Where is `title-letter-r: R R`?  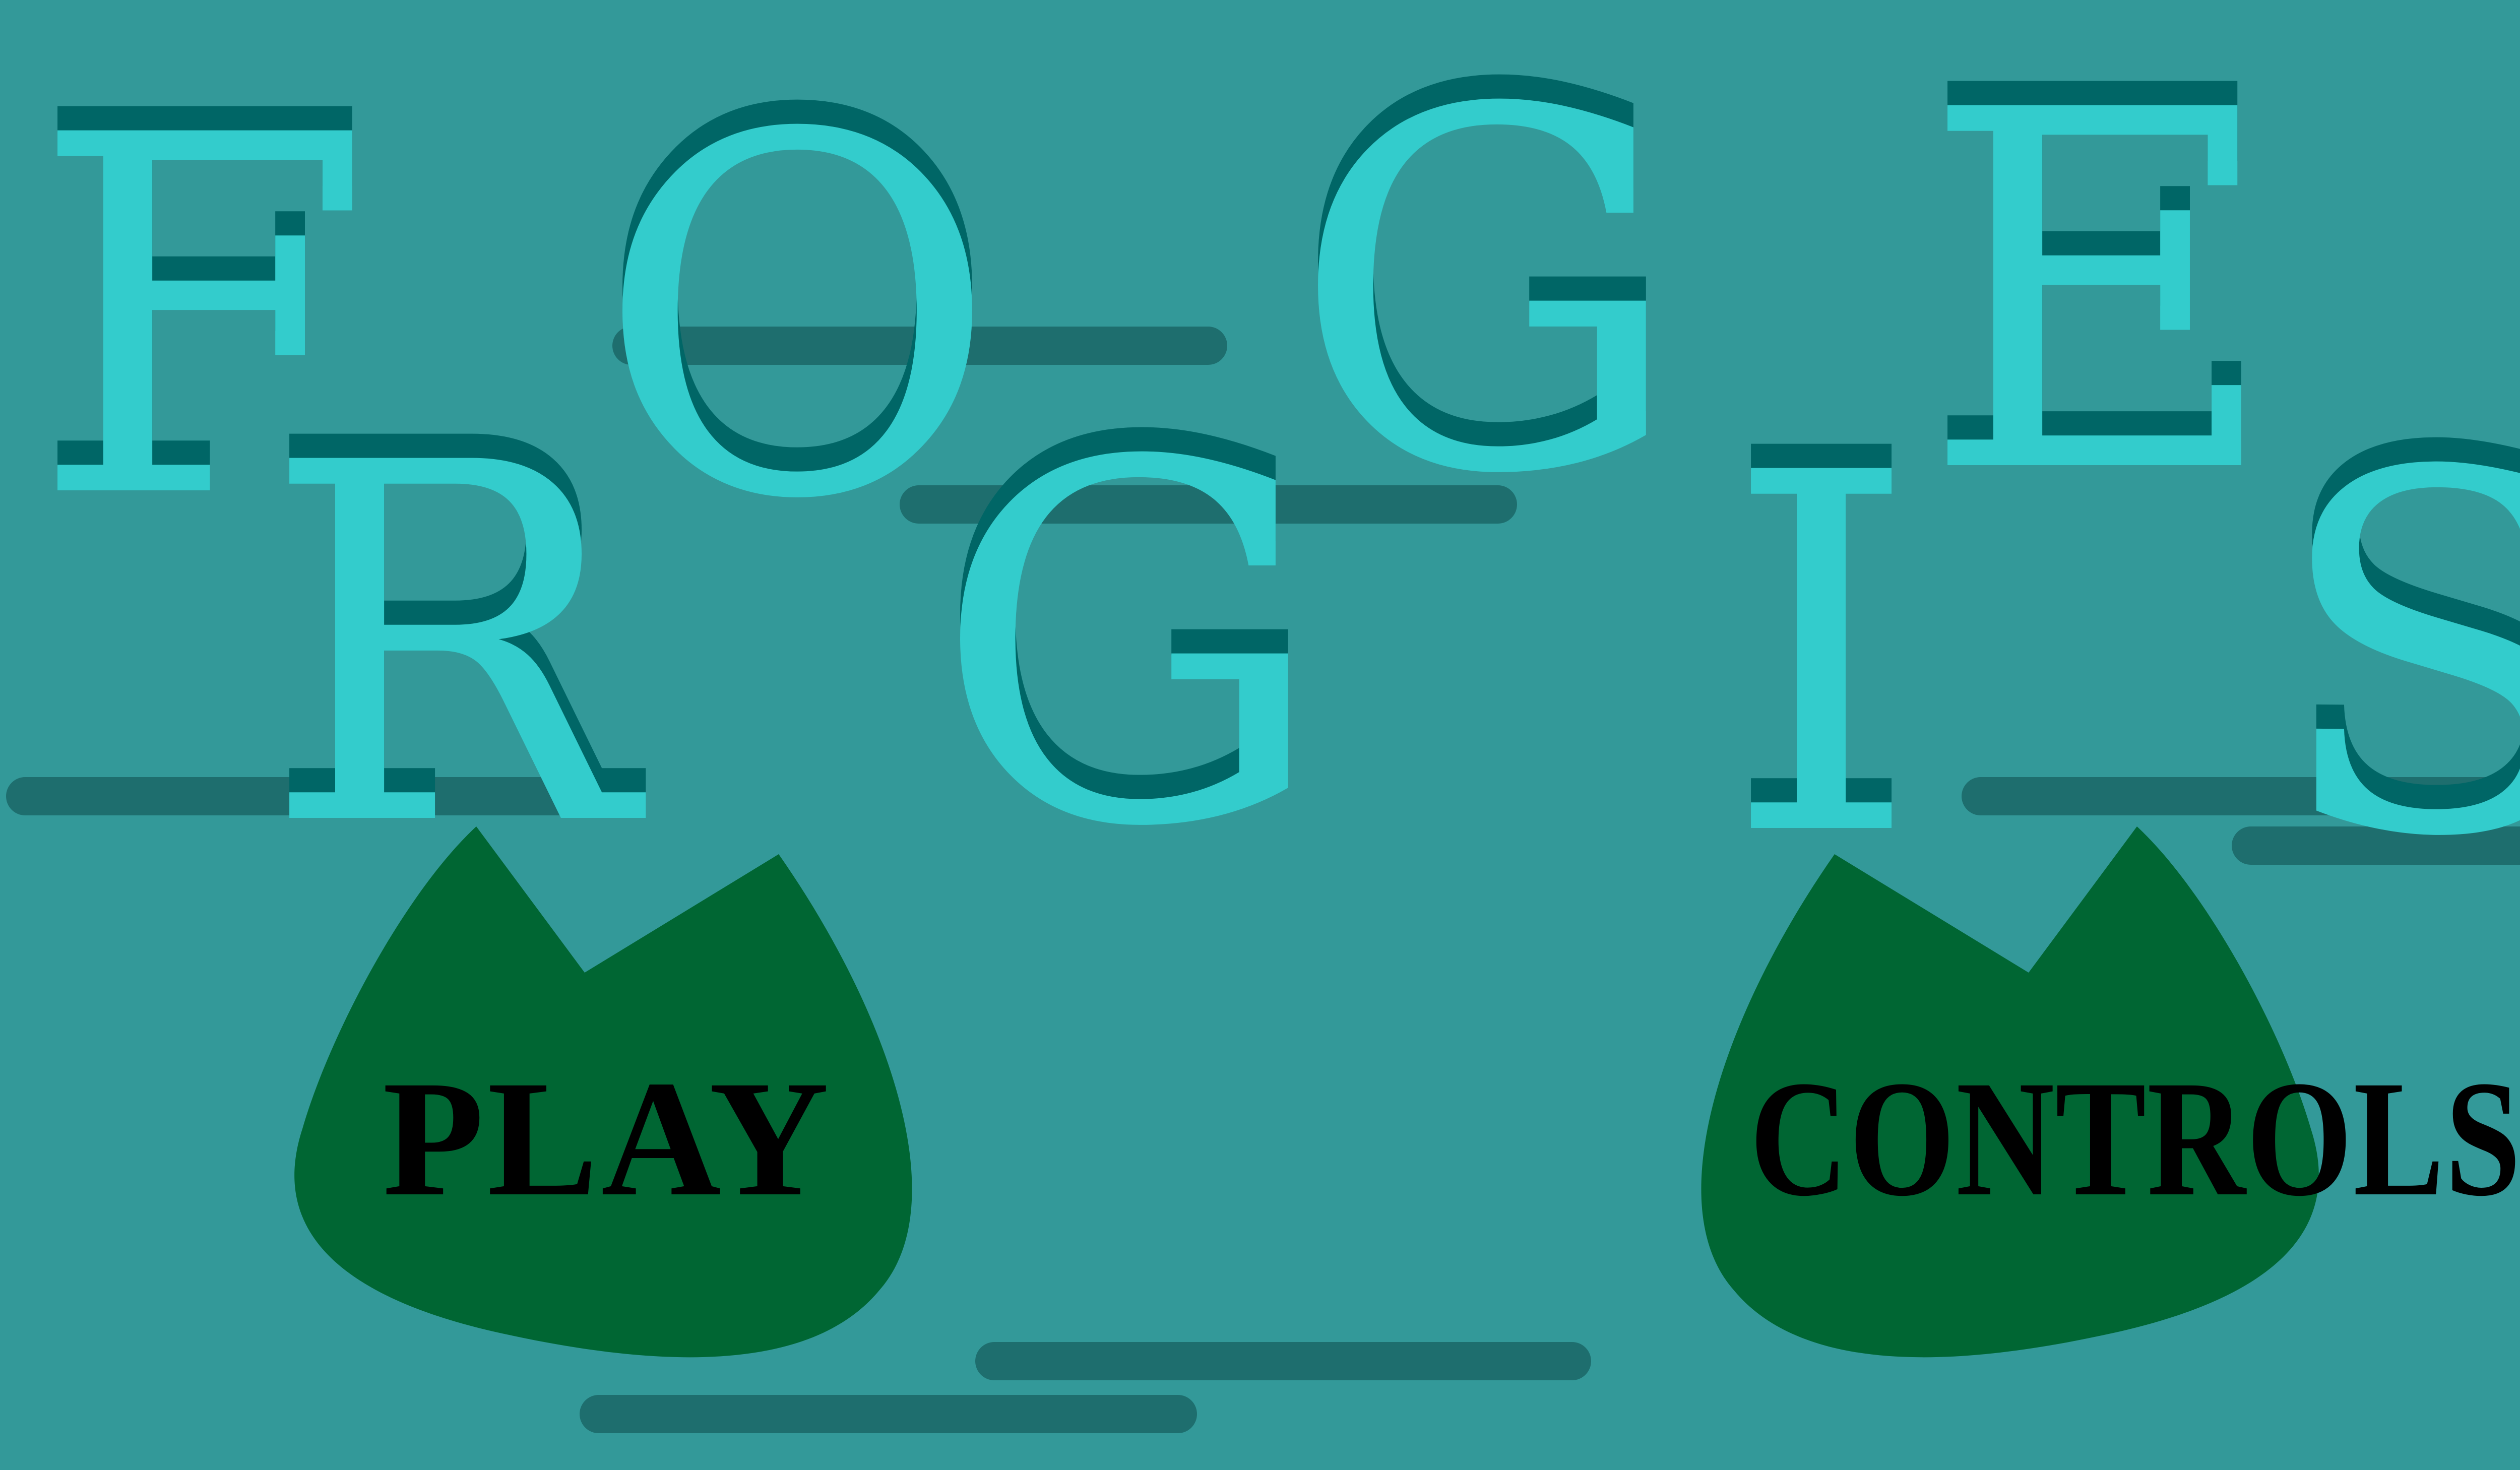
title-letter-r: R R is located at coordinates (448, 647).